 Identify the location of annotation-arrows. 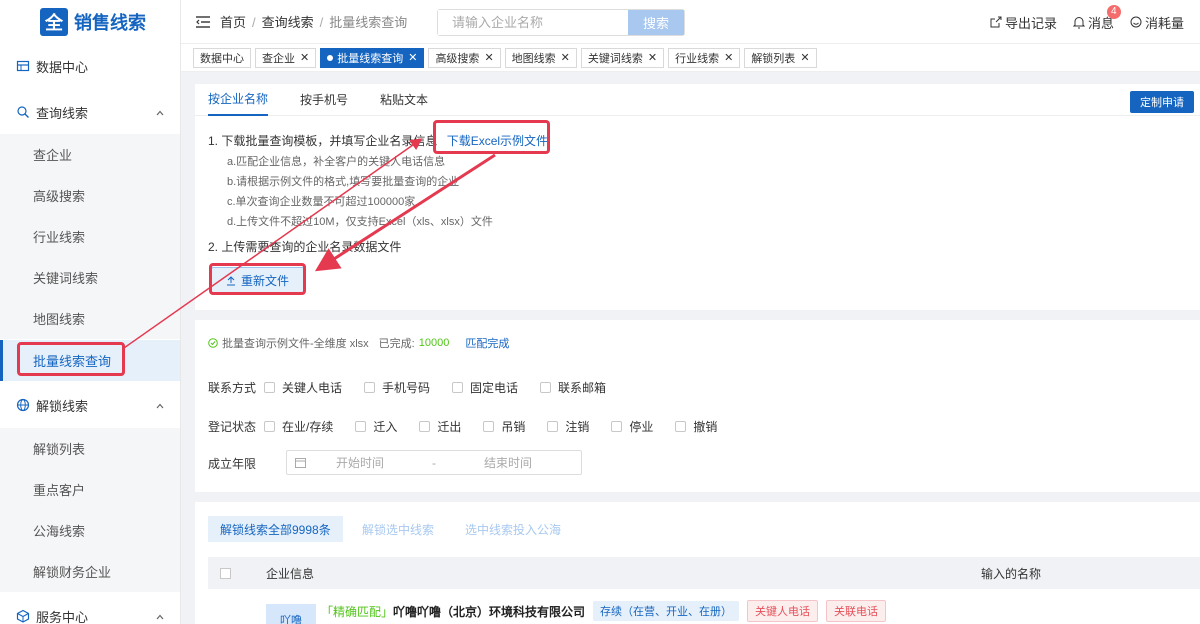
(309, 243).